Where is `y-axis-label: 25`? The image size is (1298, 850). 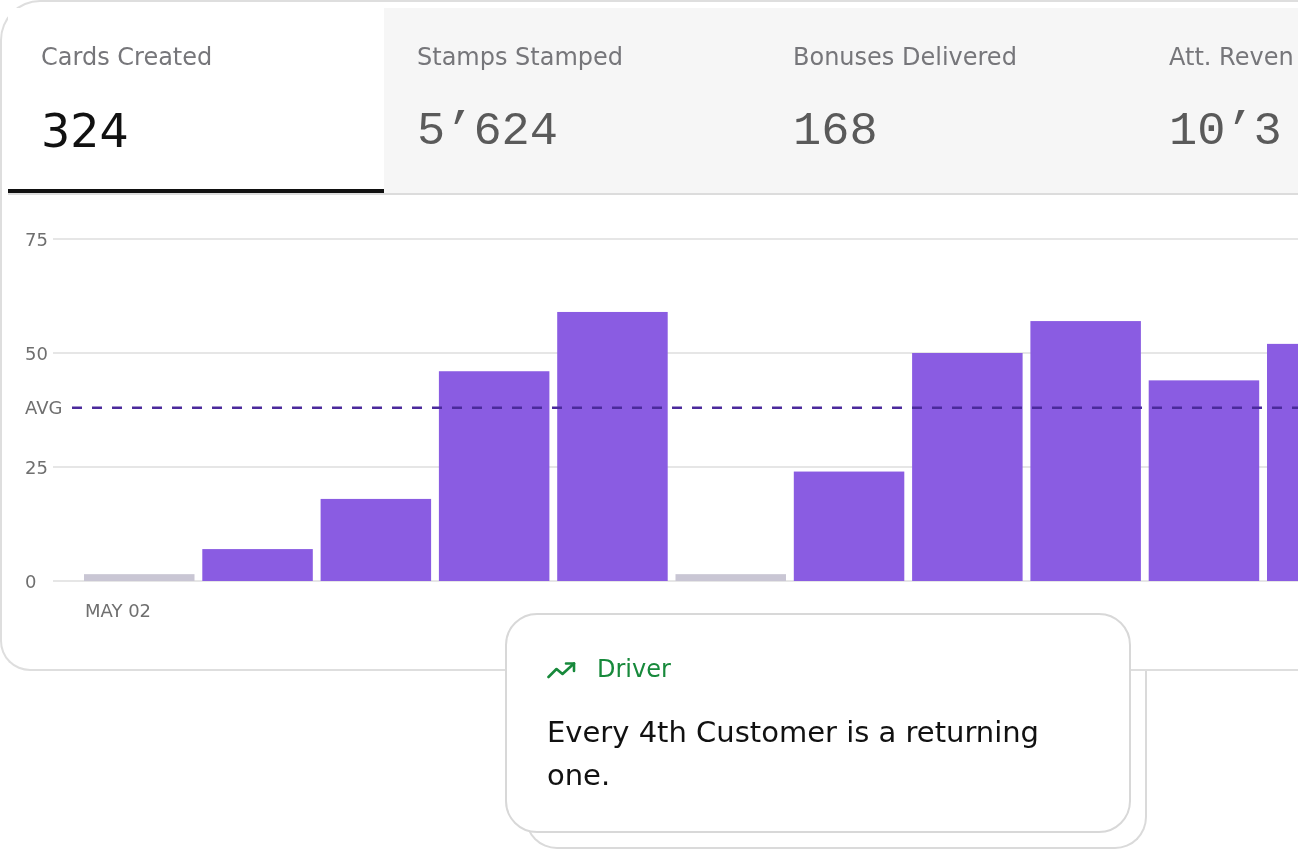
y-axis-label: 25 is located at coordinates (36, 467).